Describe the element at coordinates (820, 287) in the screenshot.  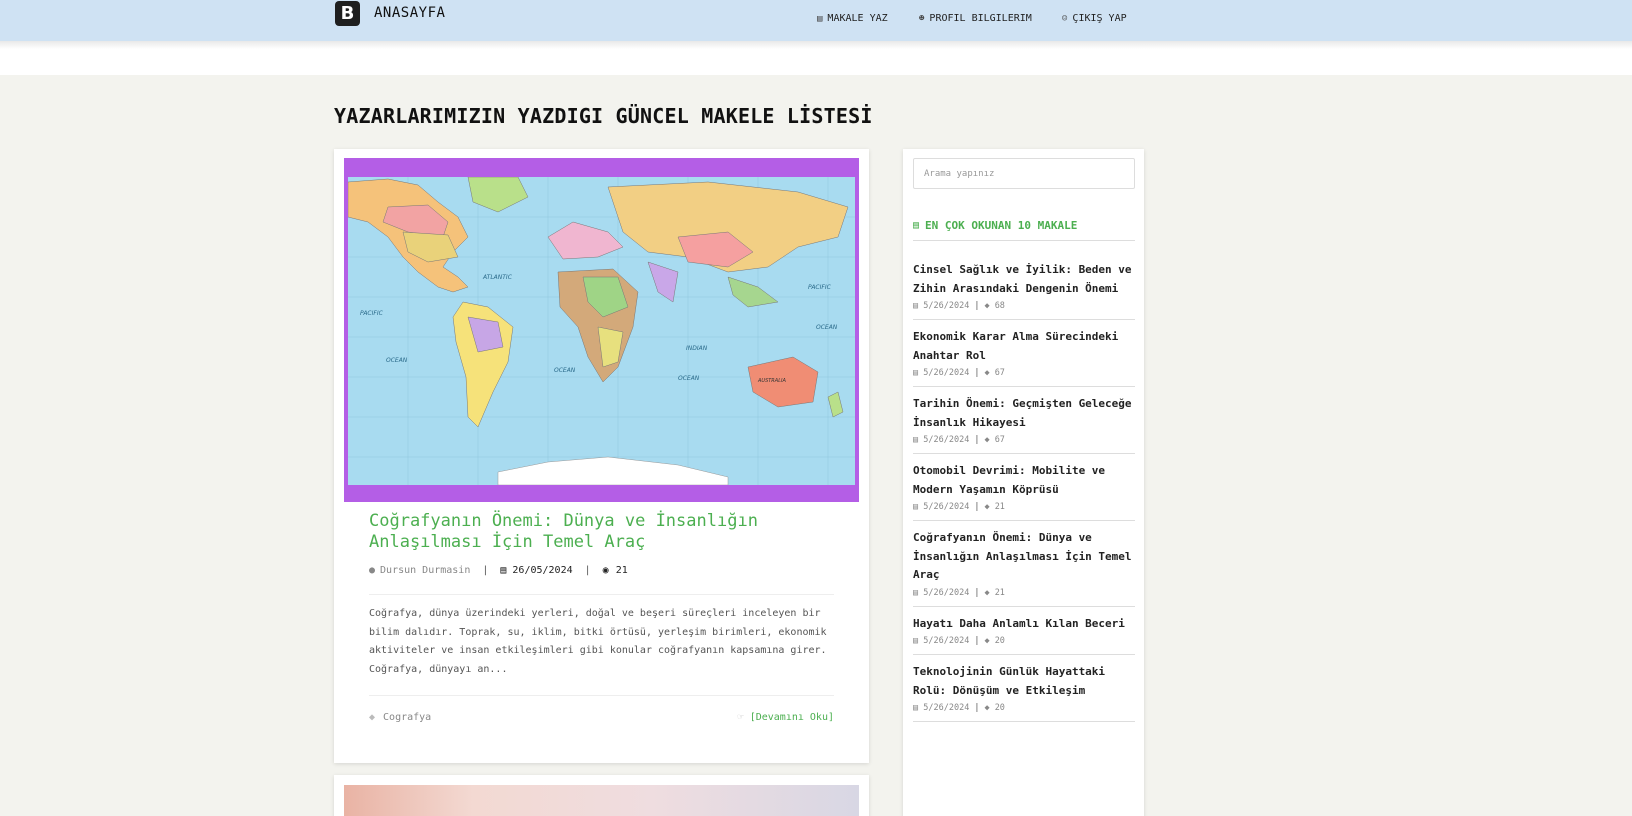
I see `map-label-pacific-right: PACIFIC` at that location.